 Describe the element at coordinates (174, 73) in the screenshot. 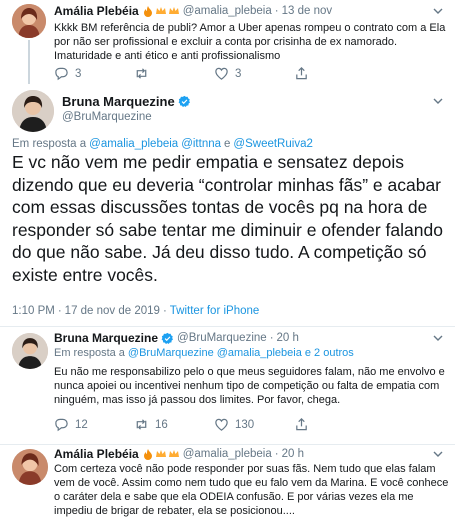

I see `retweet-button` at that location.